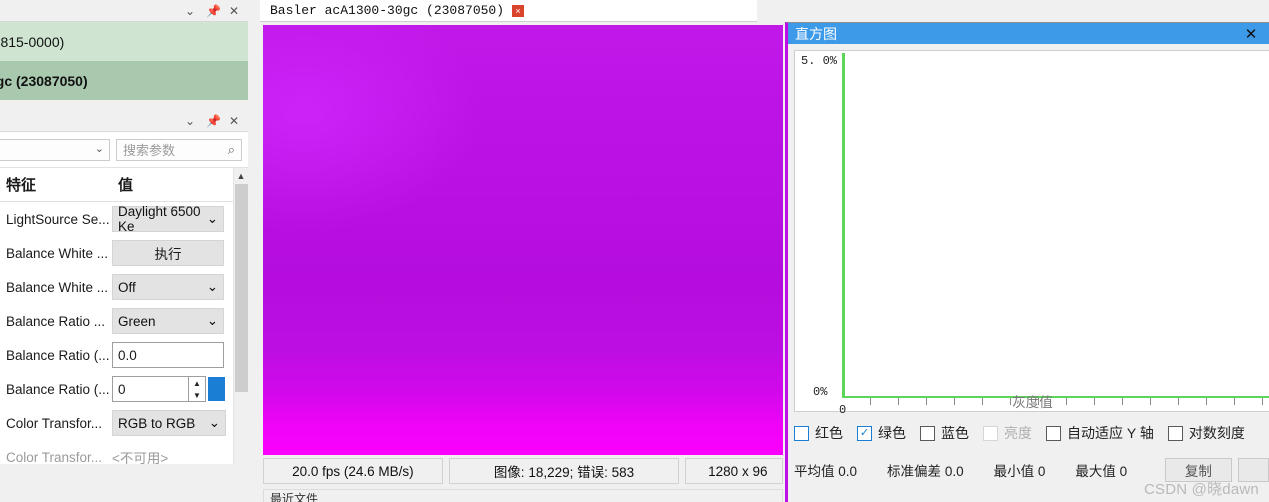 The width and height of the screenshot is (1269, 502). I want to click on device-label: (0815-0000), so click(32, 41).